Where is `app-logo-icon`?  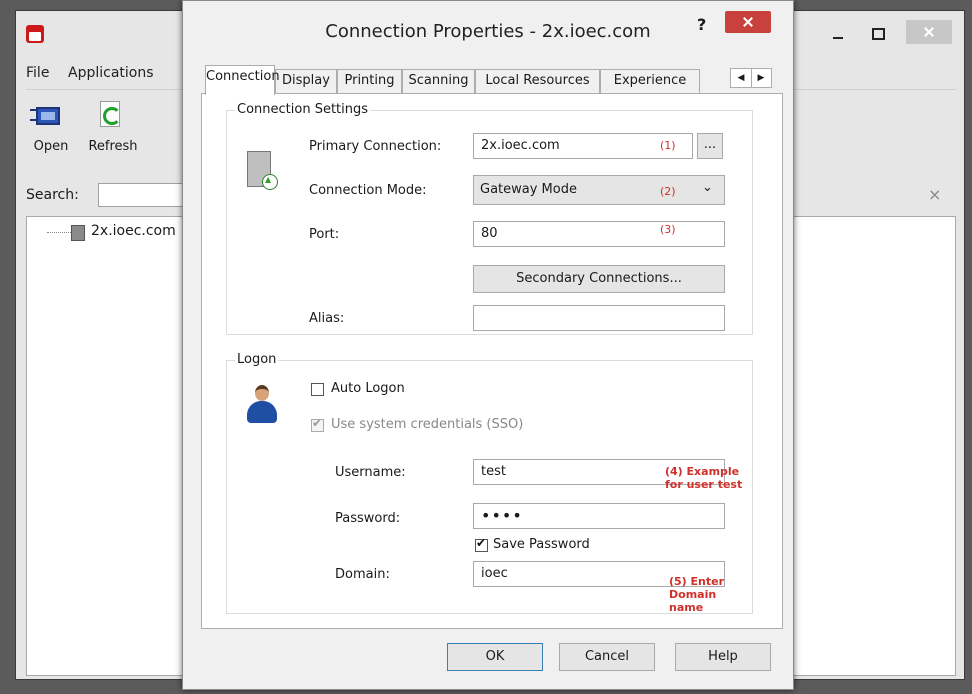 app-logo-icon is located at coordinates (35, 34).